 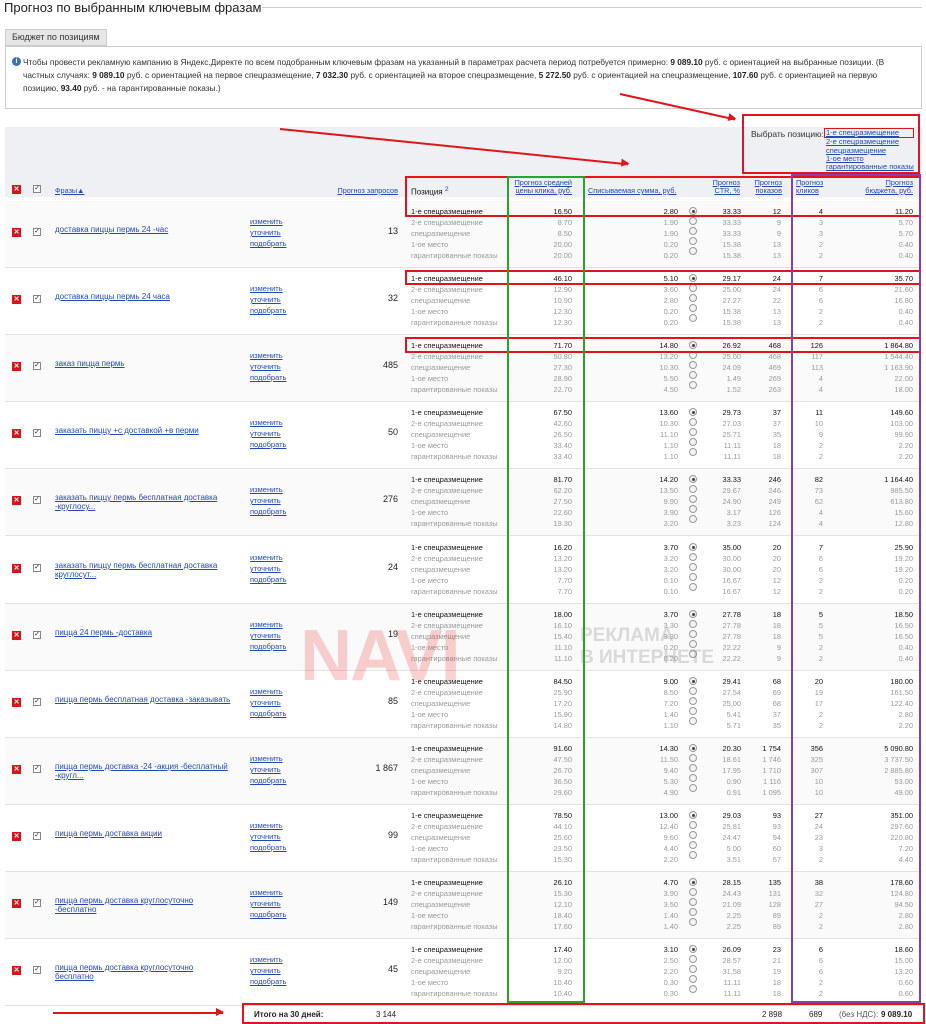 I want to click on col-phrases: Фразы▲, so click(x=69, y=191).